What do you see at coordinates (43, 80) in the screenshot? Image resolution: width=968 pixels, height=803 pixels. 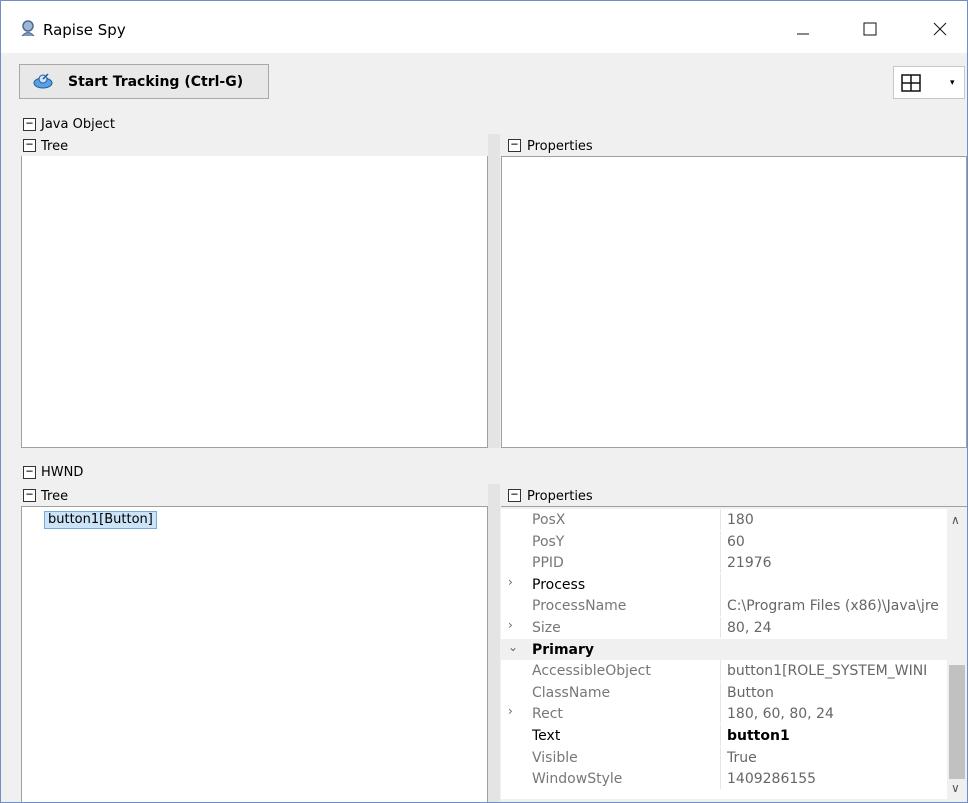 I see `radar-icon` at bounding box center [43, 80].